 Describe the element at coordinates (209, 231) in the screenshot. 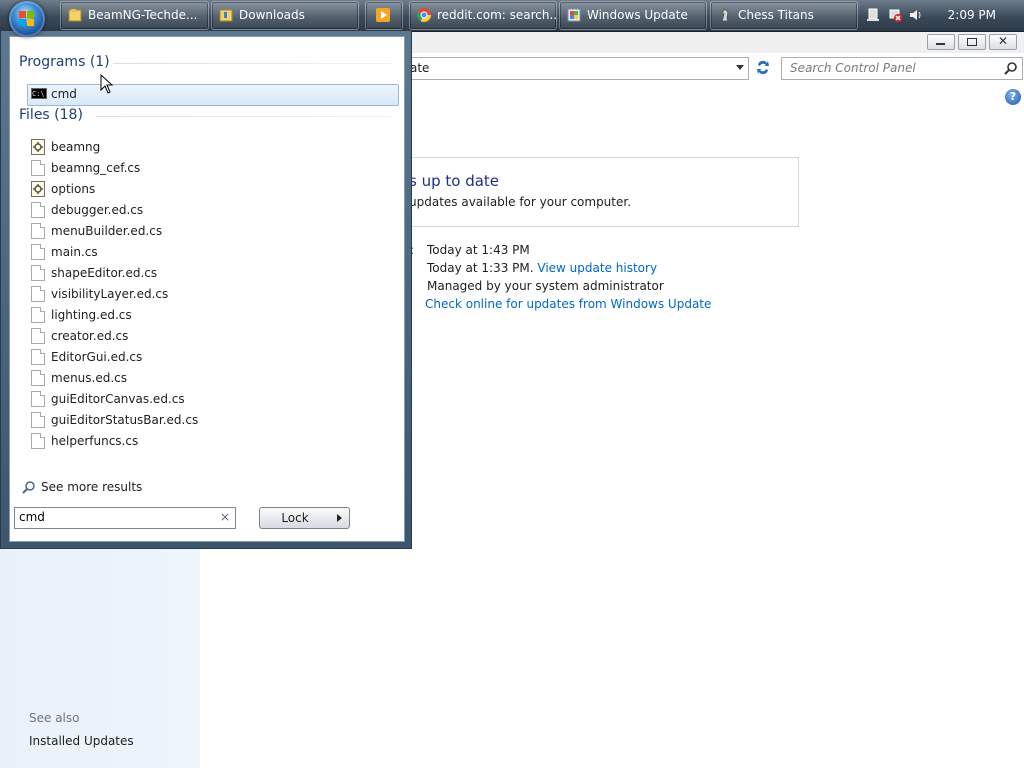

I see `file-result-item: menuBuilder.ed.cs` at that location.